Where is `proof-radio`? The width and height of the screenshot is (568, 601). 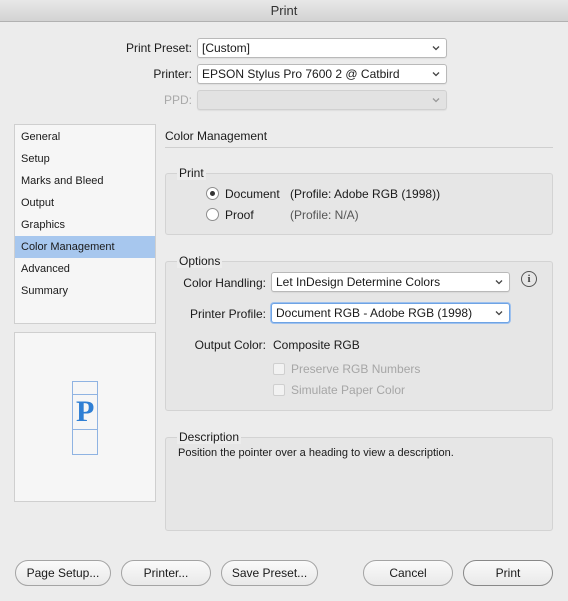 proof-radio is located at coordinates (212, 214).